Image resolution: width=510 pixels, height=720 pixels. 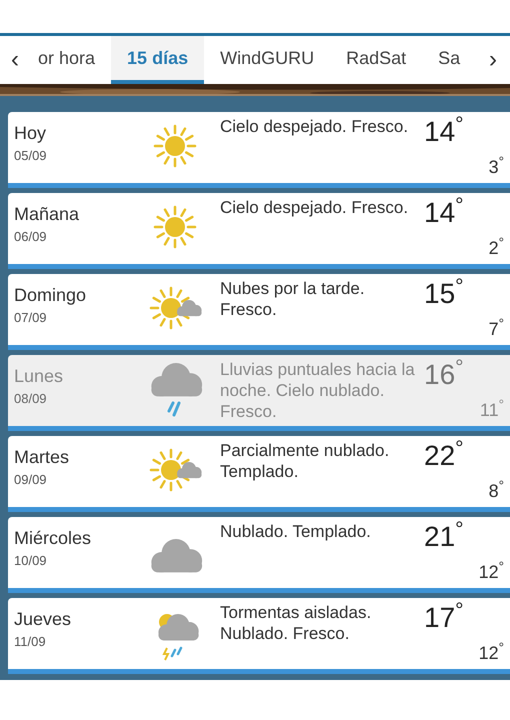 I want to click on forecast-row: Domingo 07/09 Nubes por la tarde. Fresco. 15$^{°}$ 7$^{°}$, so click(x=259, y=312).